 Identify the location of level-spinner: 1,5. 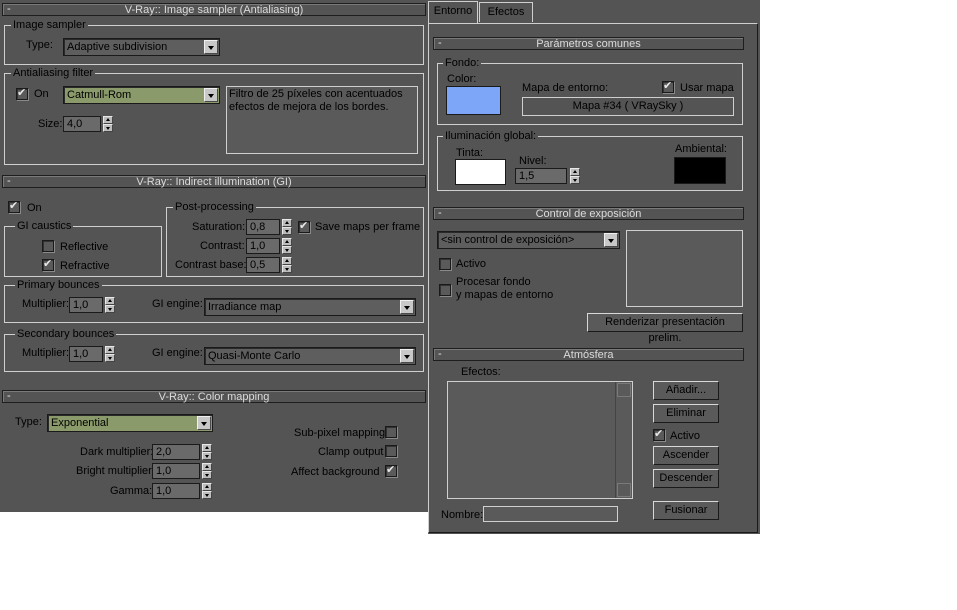
(549, 176).